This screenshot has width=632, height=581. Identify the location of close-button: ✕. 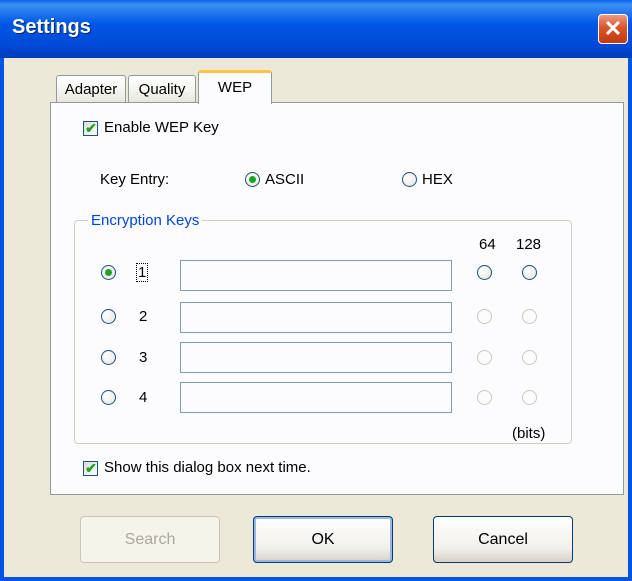
(613, 29).